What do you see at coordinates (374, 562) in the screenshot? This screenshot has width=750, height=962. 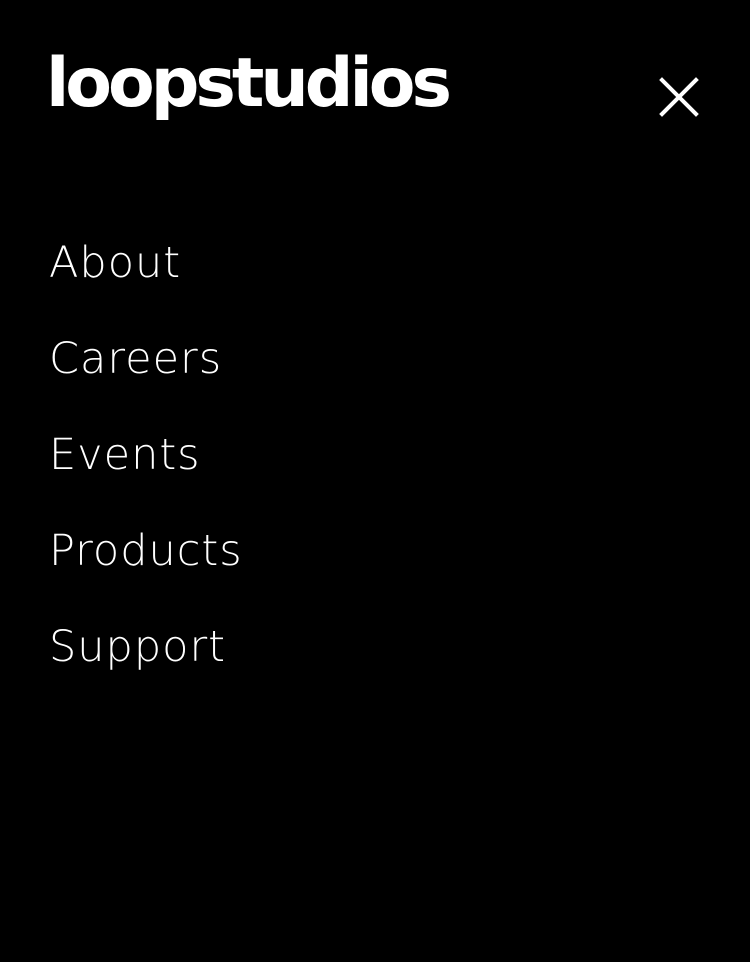 I see `nav-item-products: Products` at bounding box center [374, 562].